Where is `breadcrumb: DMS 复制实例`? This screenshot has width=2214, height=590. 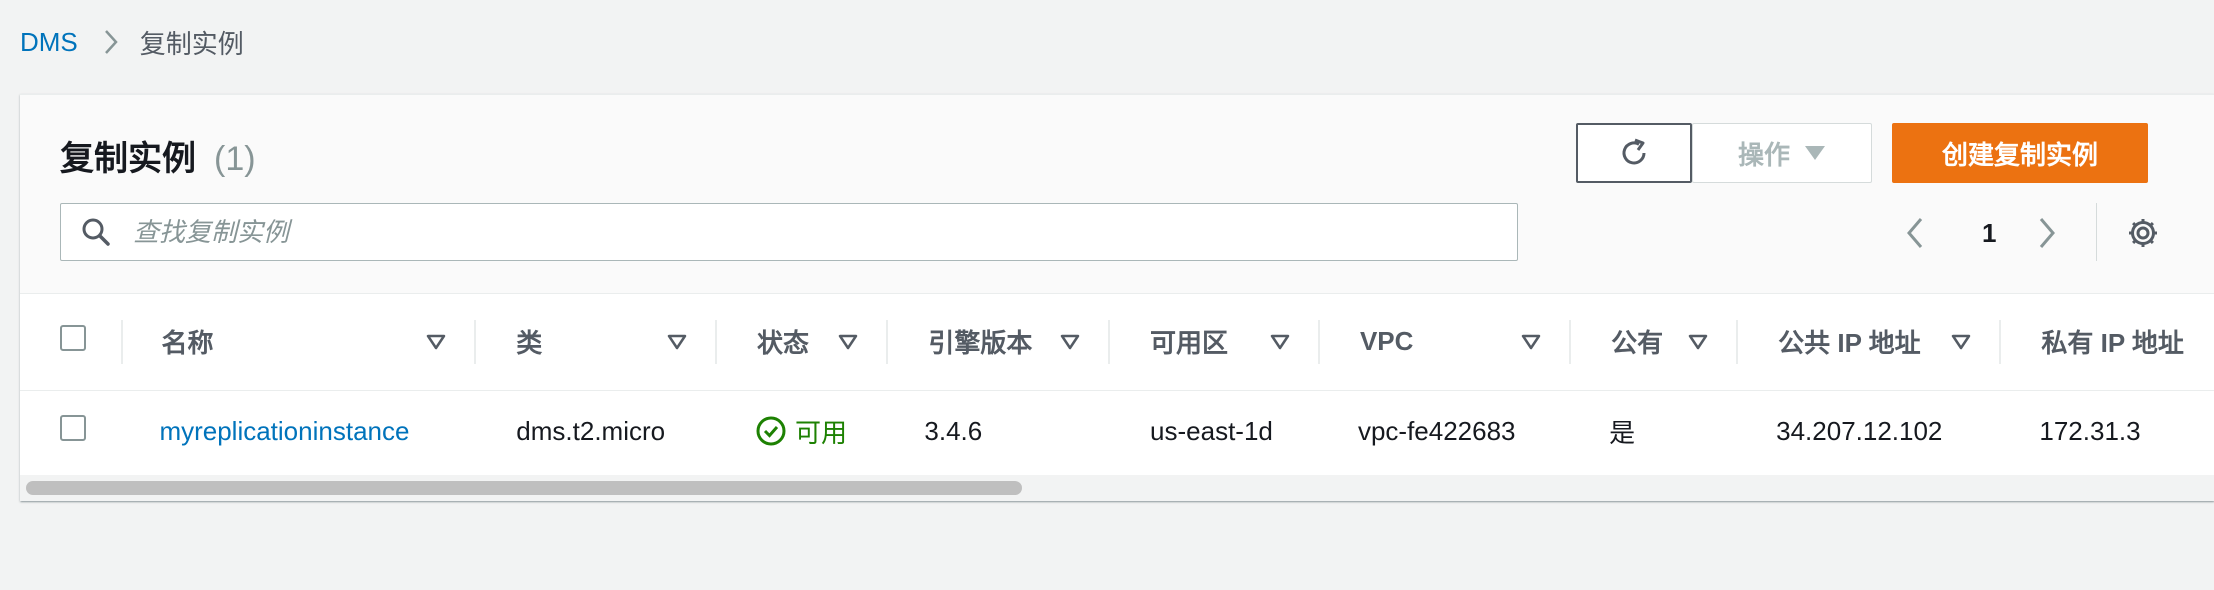
breadcrumb: DMS 复制实例 is located at coordinates (132, 42).